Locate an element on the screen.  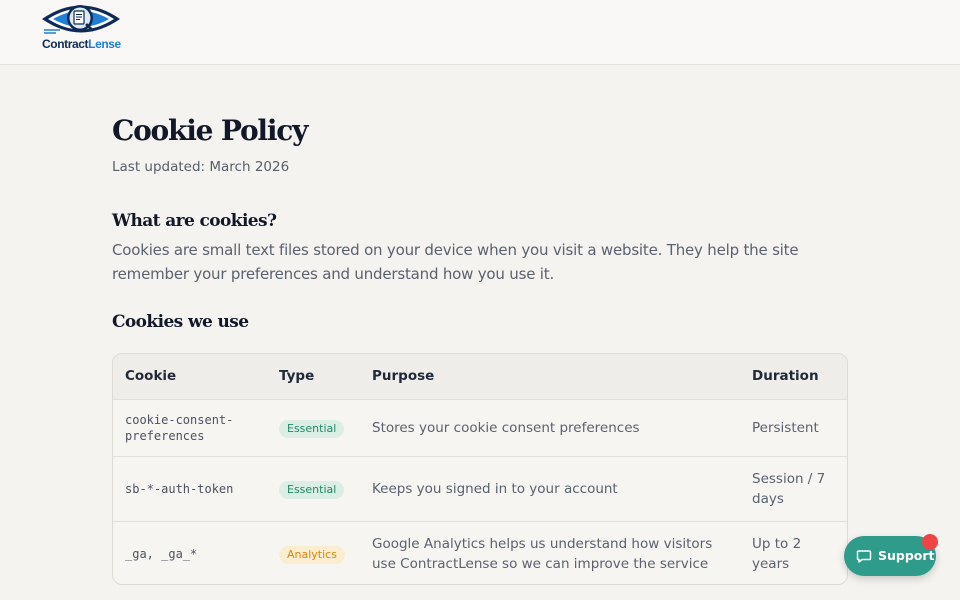
cookie-duration: Up to 2 years is located at coordinates (777, 553).